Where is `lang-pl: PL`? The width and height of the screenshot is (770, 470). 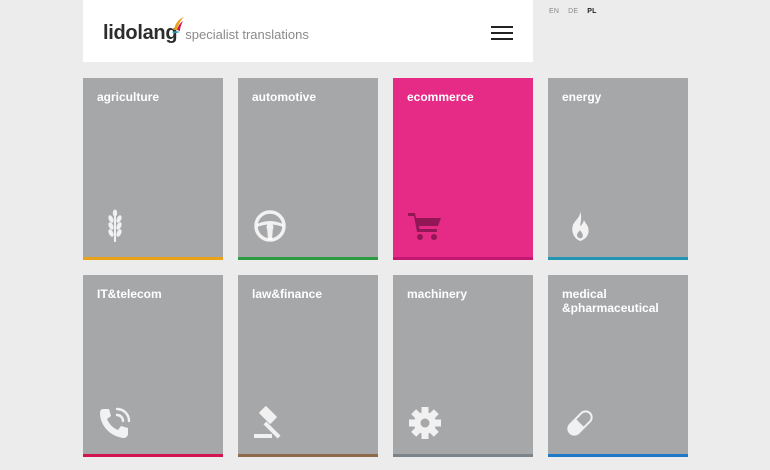 lang-pl: PL is located at coordinates (591, 11).